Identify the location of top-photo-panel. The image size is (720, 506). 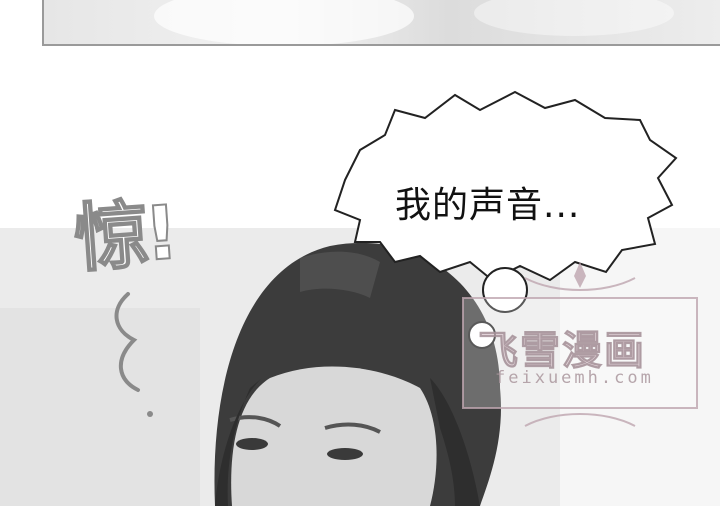
(381, 23).